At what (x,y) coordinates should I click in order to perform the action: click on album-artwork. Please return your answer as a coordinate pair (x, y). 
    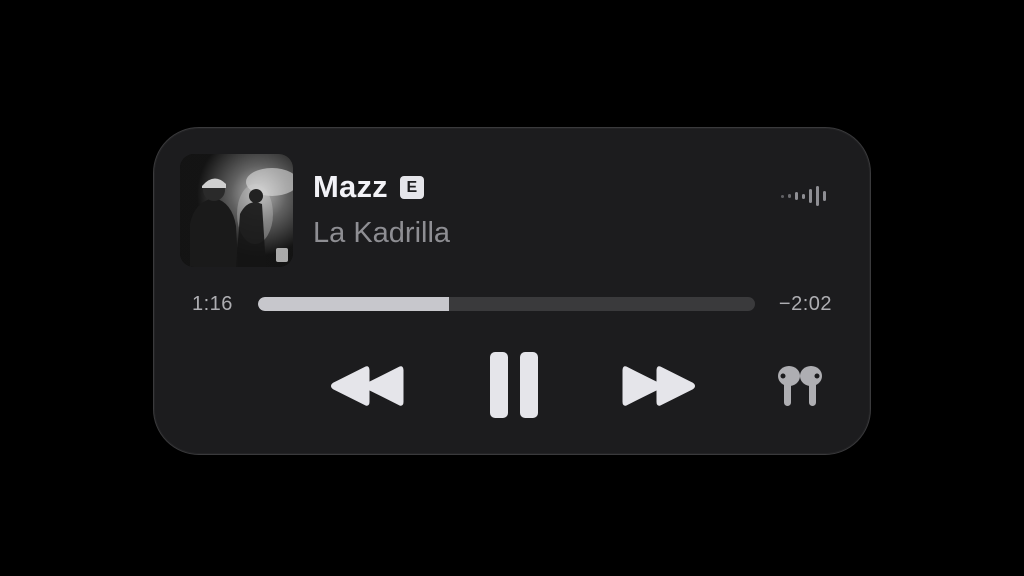
    Looking at the image, I should click on (236, 210).